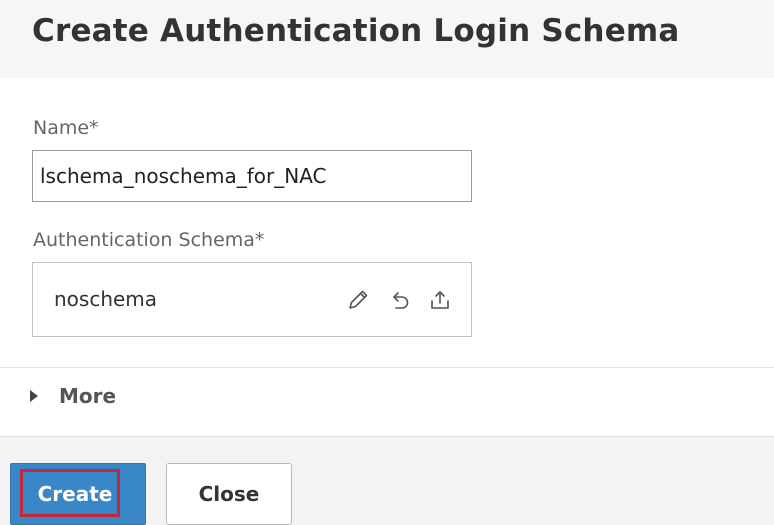 This screenshot has height=525, width=774. Describe the element at coordinates (149, 240) in the screenshot. I see `authentication-schema-label: Authentication Schema*` at that location.